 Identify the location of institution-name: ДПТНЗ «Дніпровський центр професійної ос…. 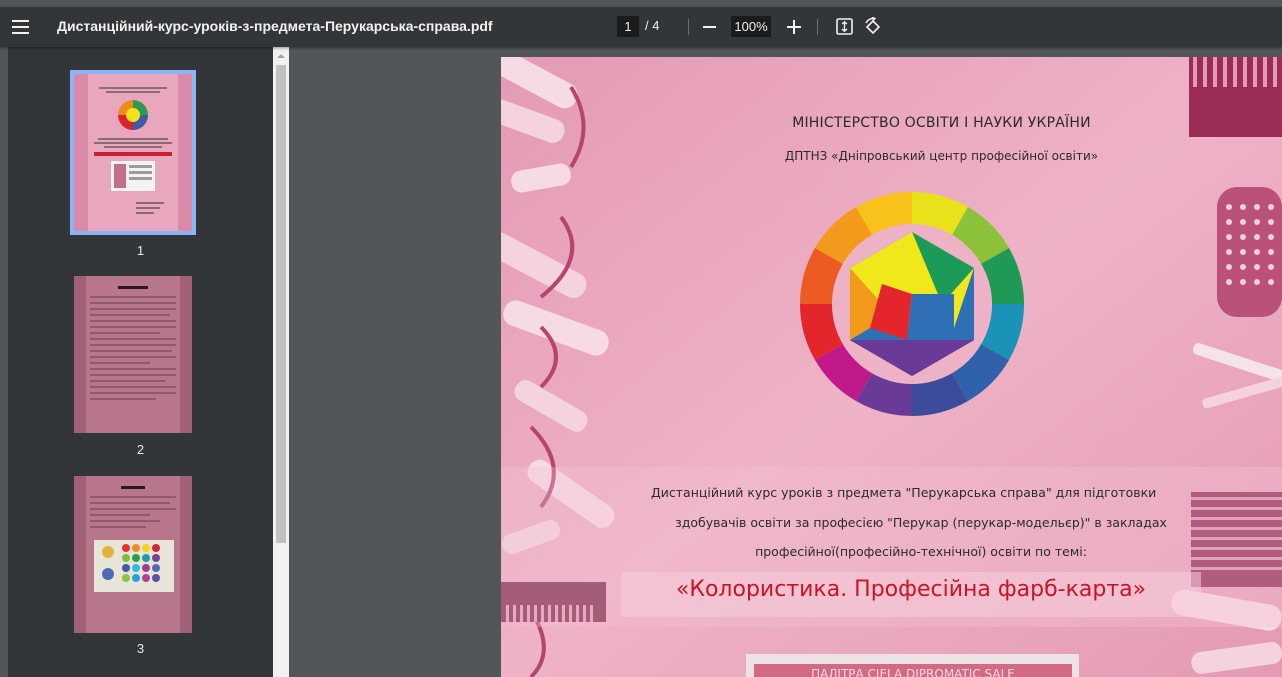
(941, 156).